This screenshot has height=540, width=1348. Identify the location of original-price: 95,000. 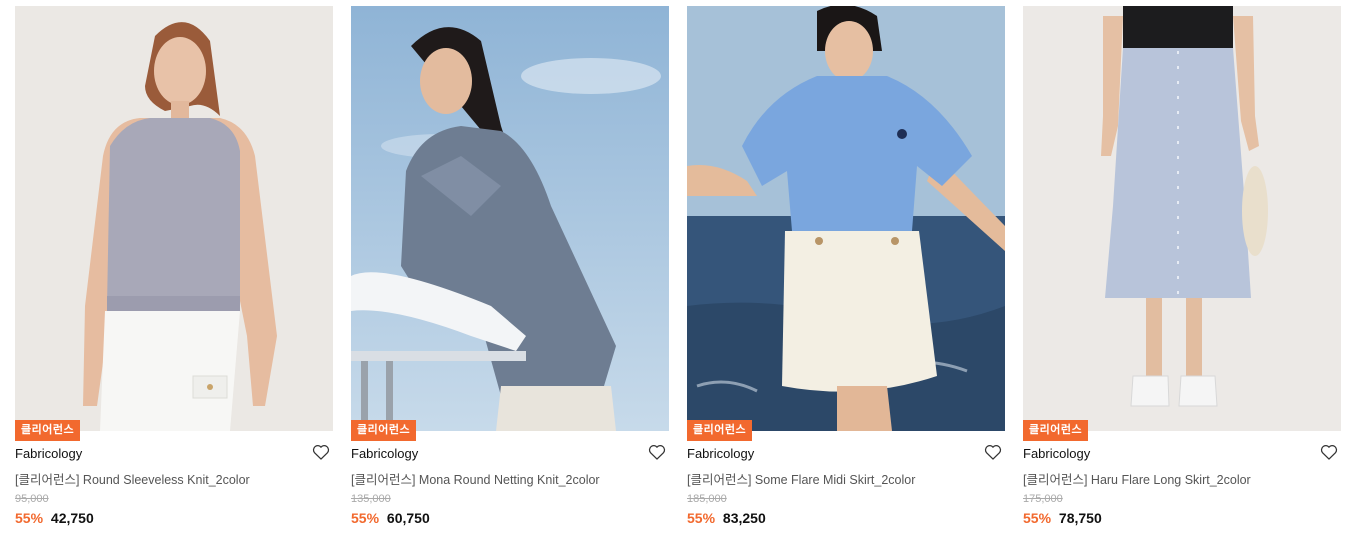
(32, 499).